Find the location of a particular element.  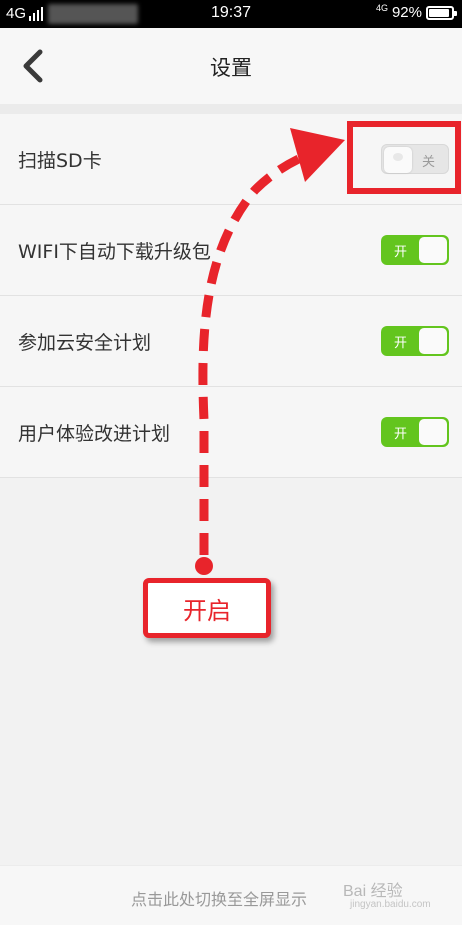

page-title: 设置 is located at coordinates (231, 68).